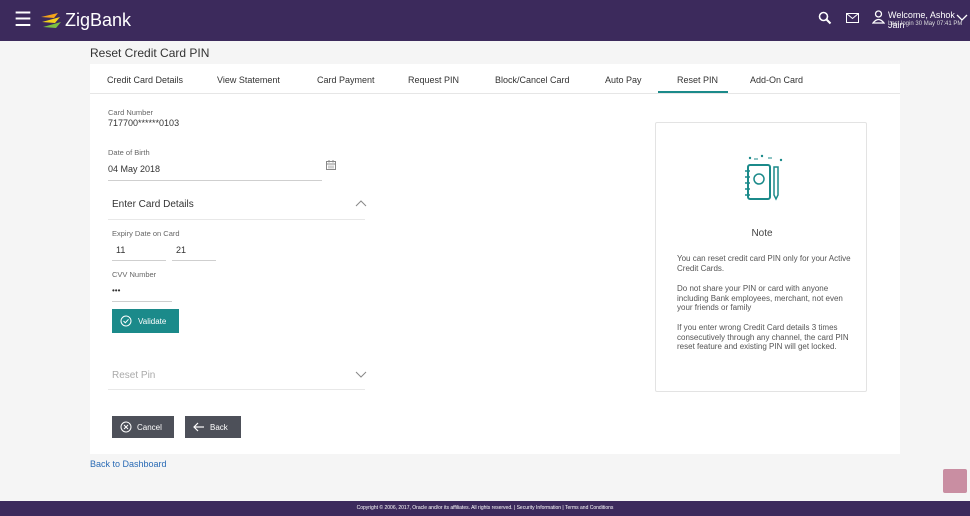  What do you see at coordinates (142, 301) in the screenshot?
I see `cvv-underline` at bounding box center [142, 301].